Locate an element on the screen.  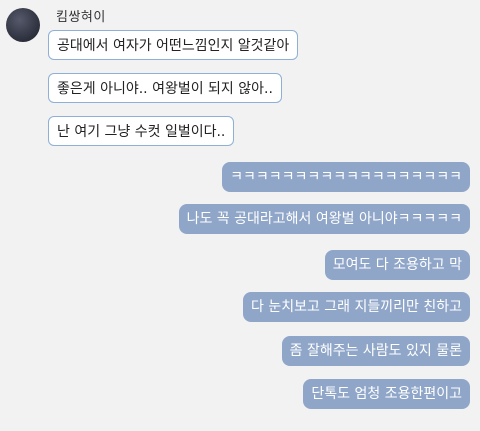
sent-message: 모여도 다 조용하고 막 is located at coordinates (397, 265).